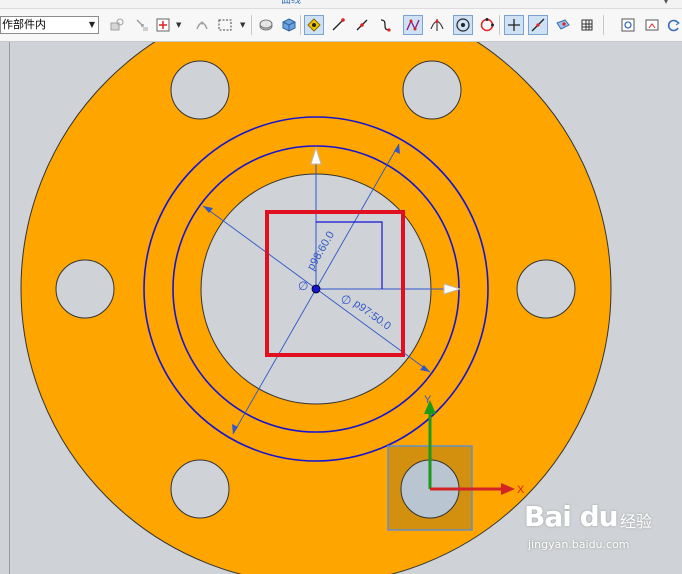  Describe the element at coordinates (666, 3) in the screenshot. I see `collapse-chevron-icon: ▾` at that location.